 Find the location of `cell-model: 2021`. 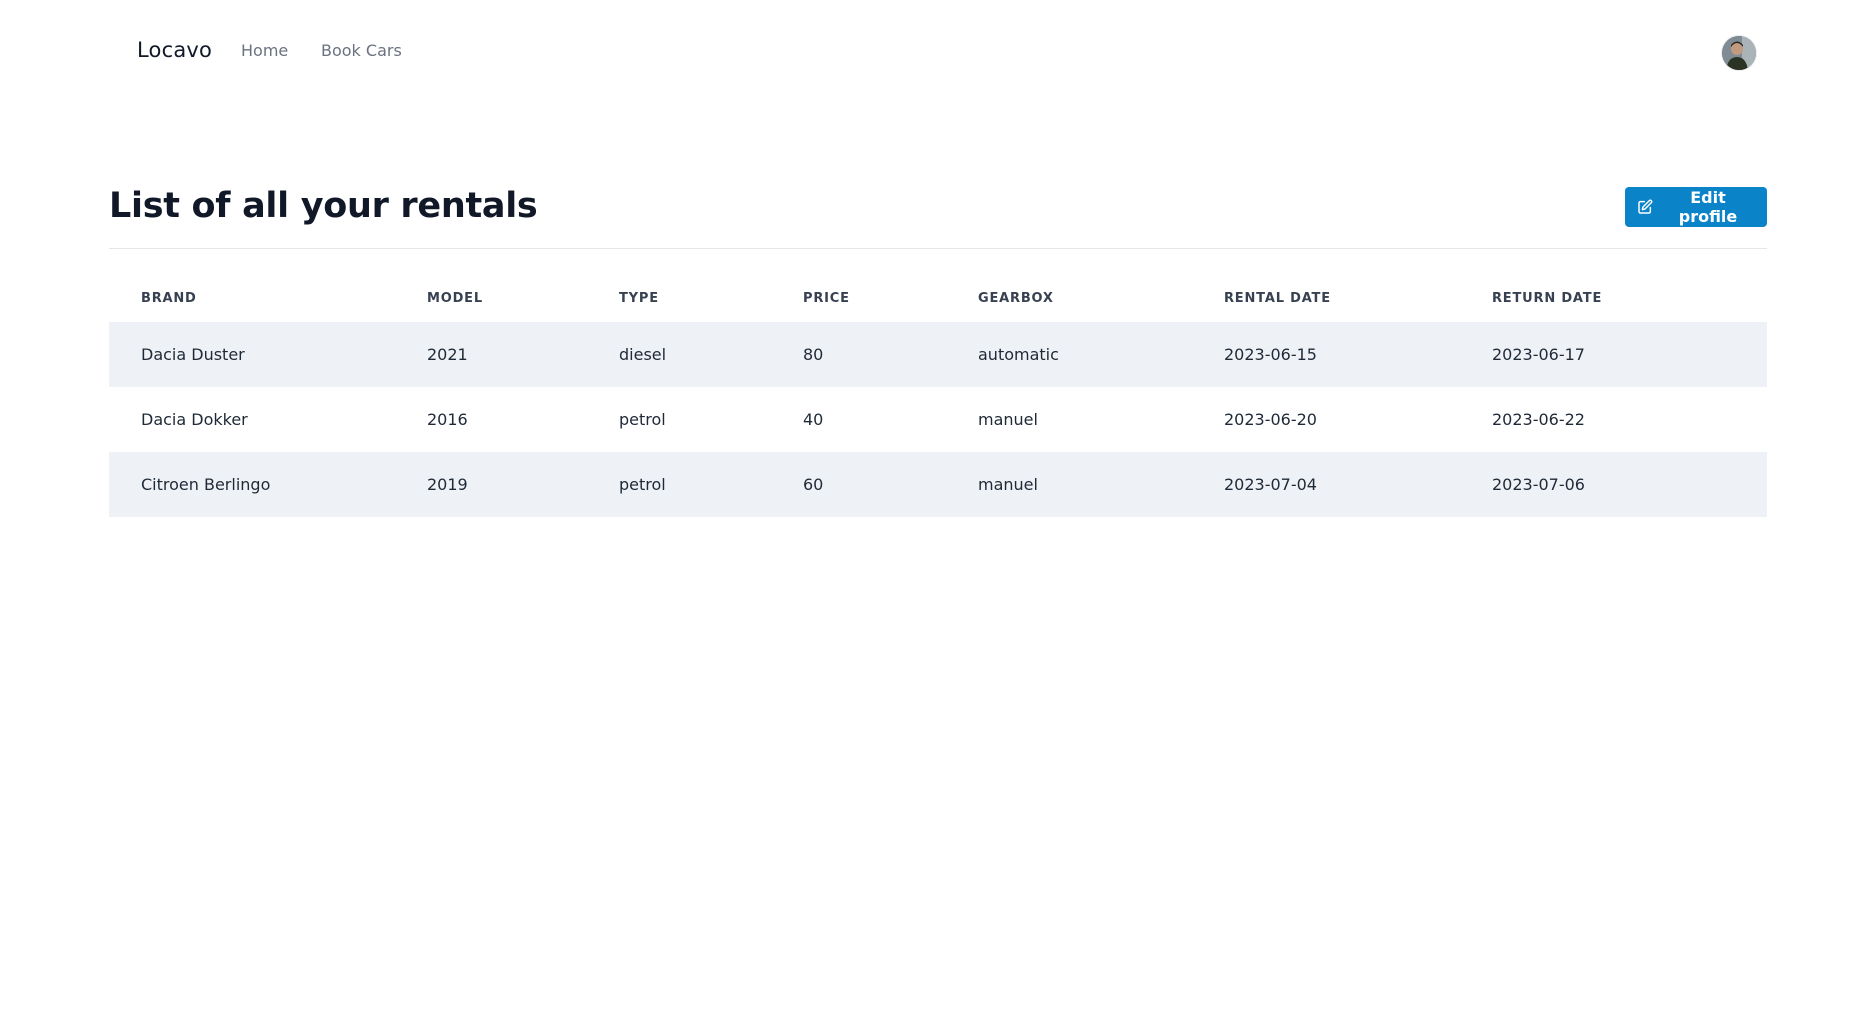

cell-model: 2021 is located at coordinates (447, 354).